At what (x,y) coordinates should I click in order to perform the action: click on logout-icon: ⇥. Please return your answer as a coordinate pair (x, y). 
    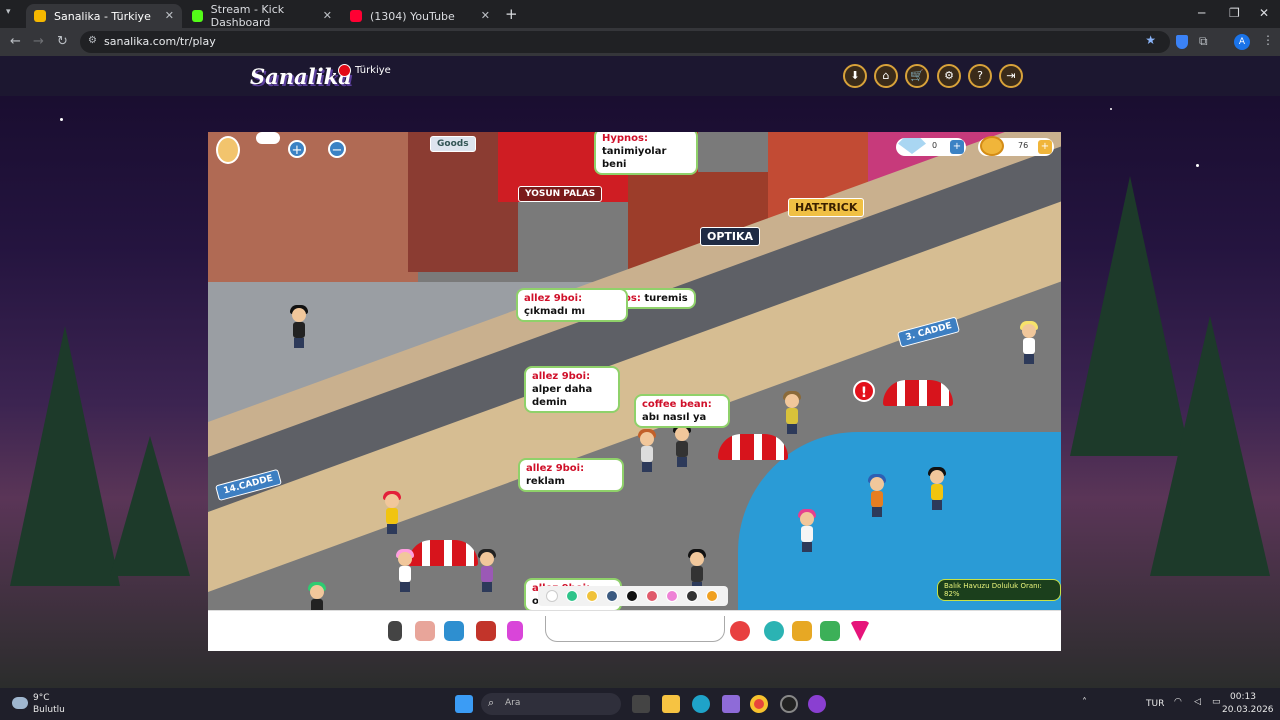
    Looking at the image, I should click on (1011, 76).